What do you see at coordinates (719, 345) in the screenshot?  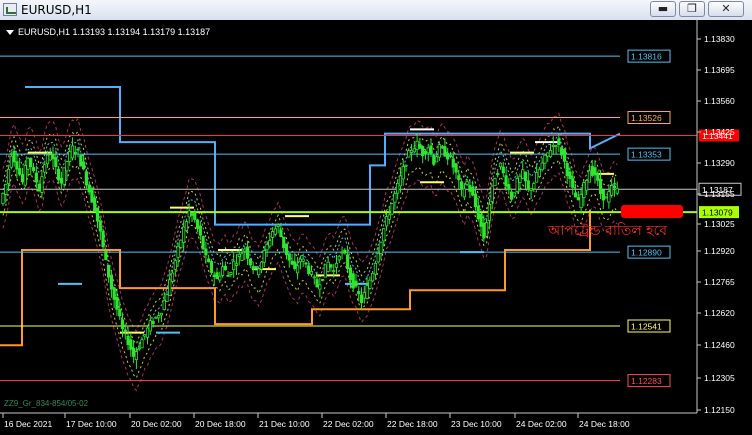 I see `price-tick-label: 1.12460` at bounding box center [719, 345].